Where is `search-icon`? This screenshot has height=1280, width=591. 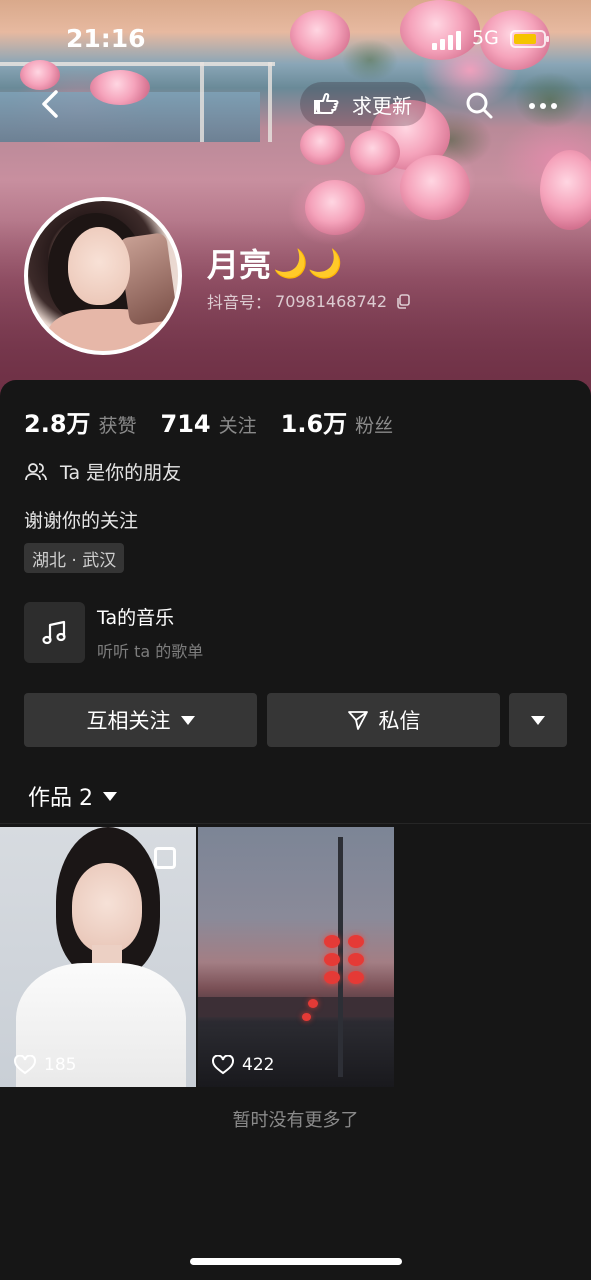 search-icon is located at coordinates (479, 105).